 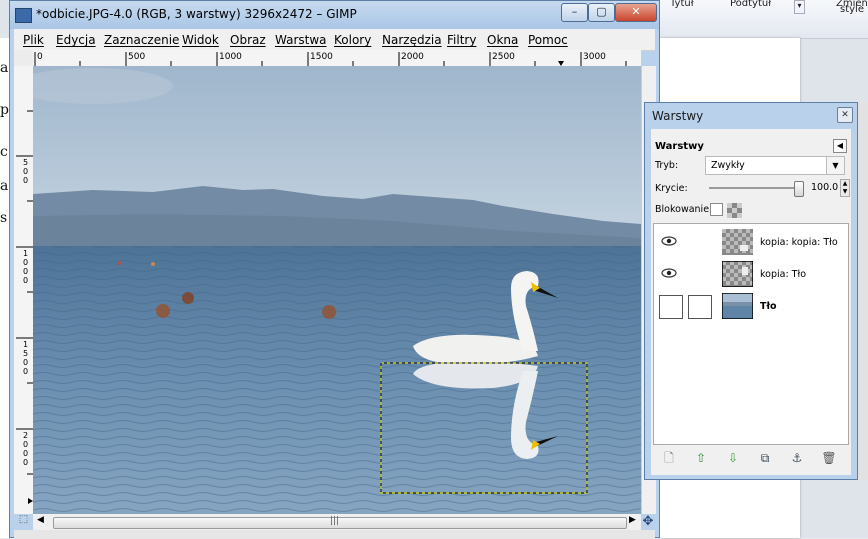 I want to click on ruler-ticks, so click(x=330, y=59).